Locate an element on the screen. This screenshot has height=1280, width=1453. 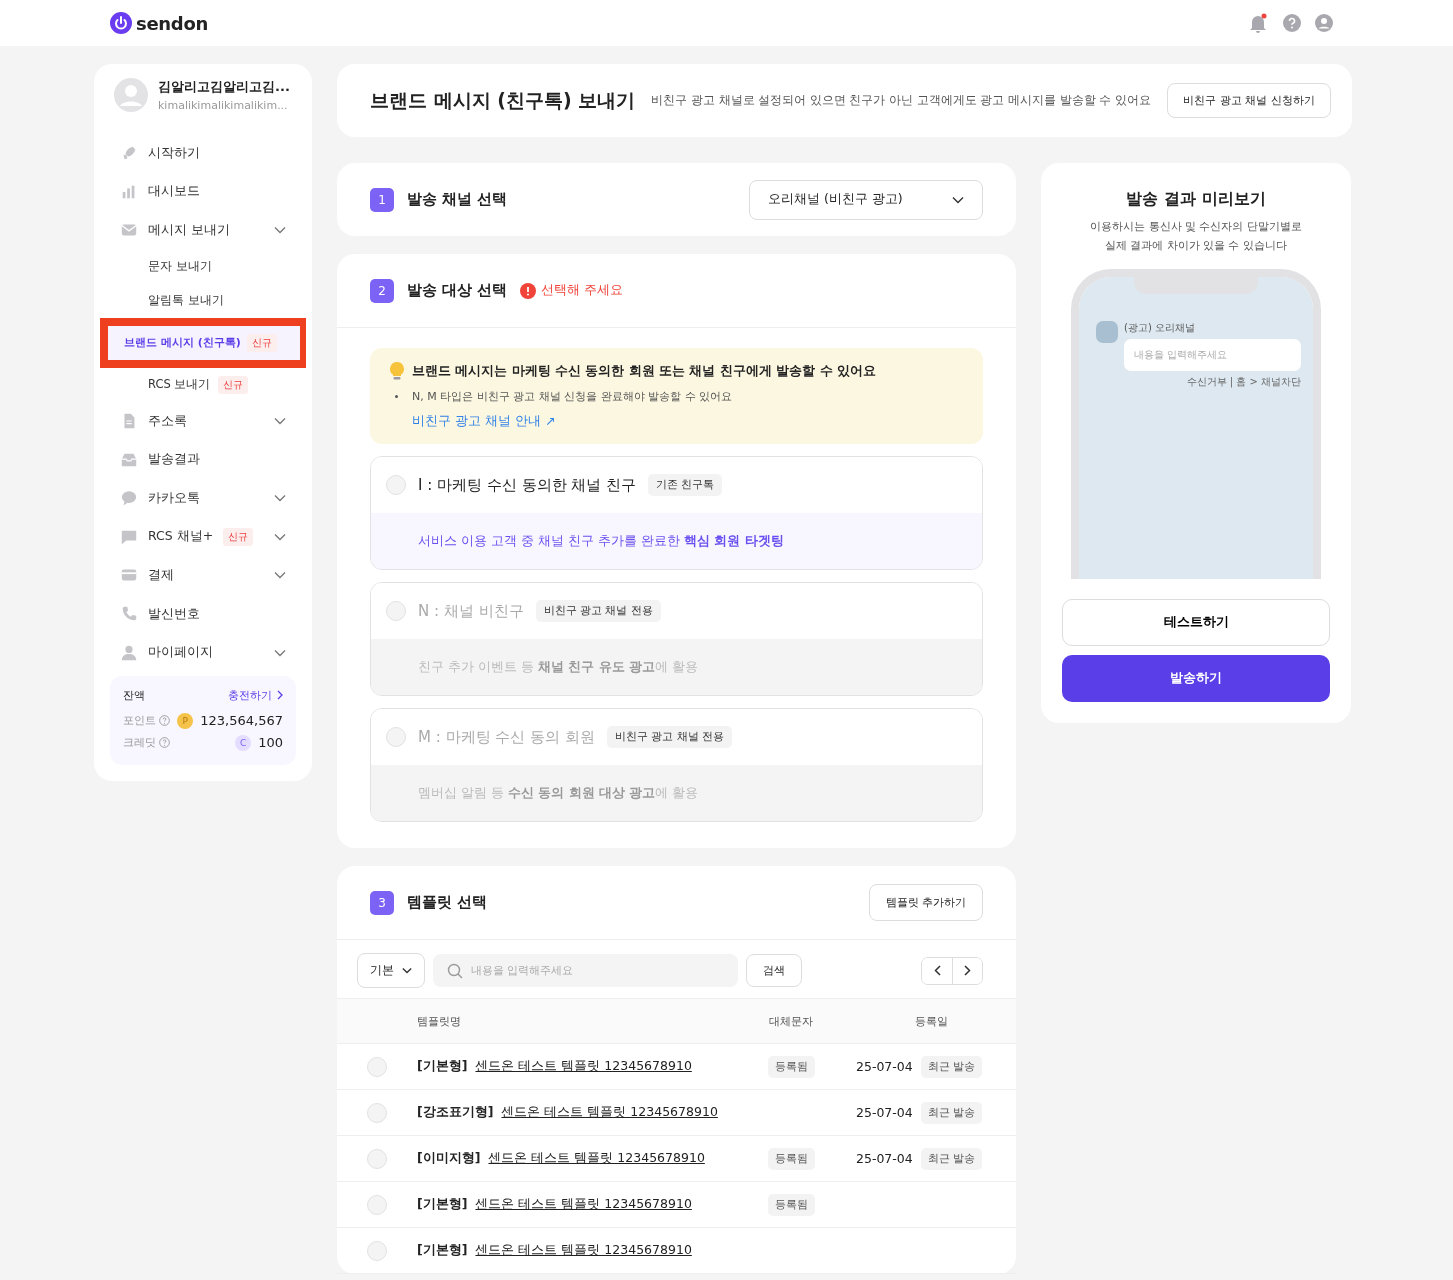
search-icon is located at coordinates (455, 970).